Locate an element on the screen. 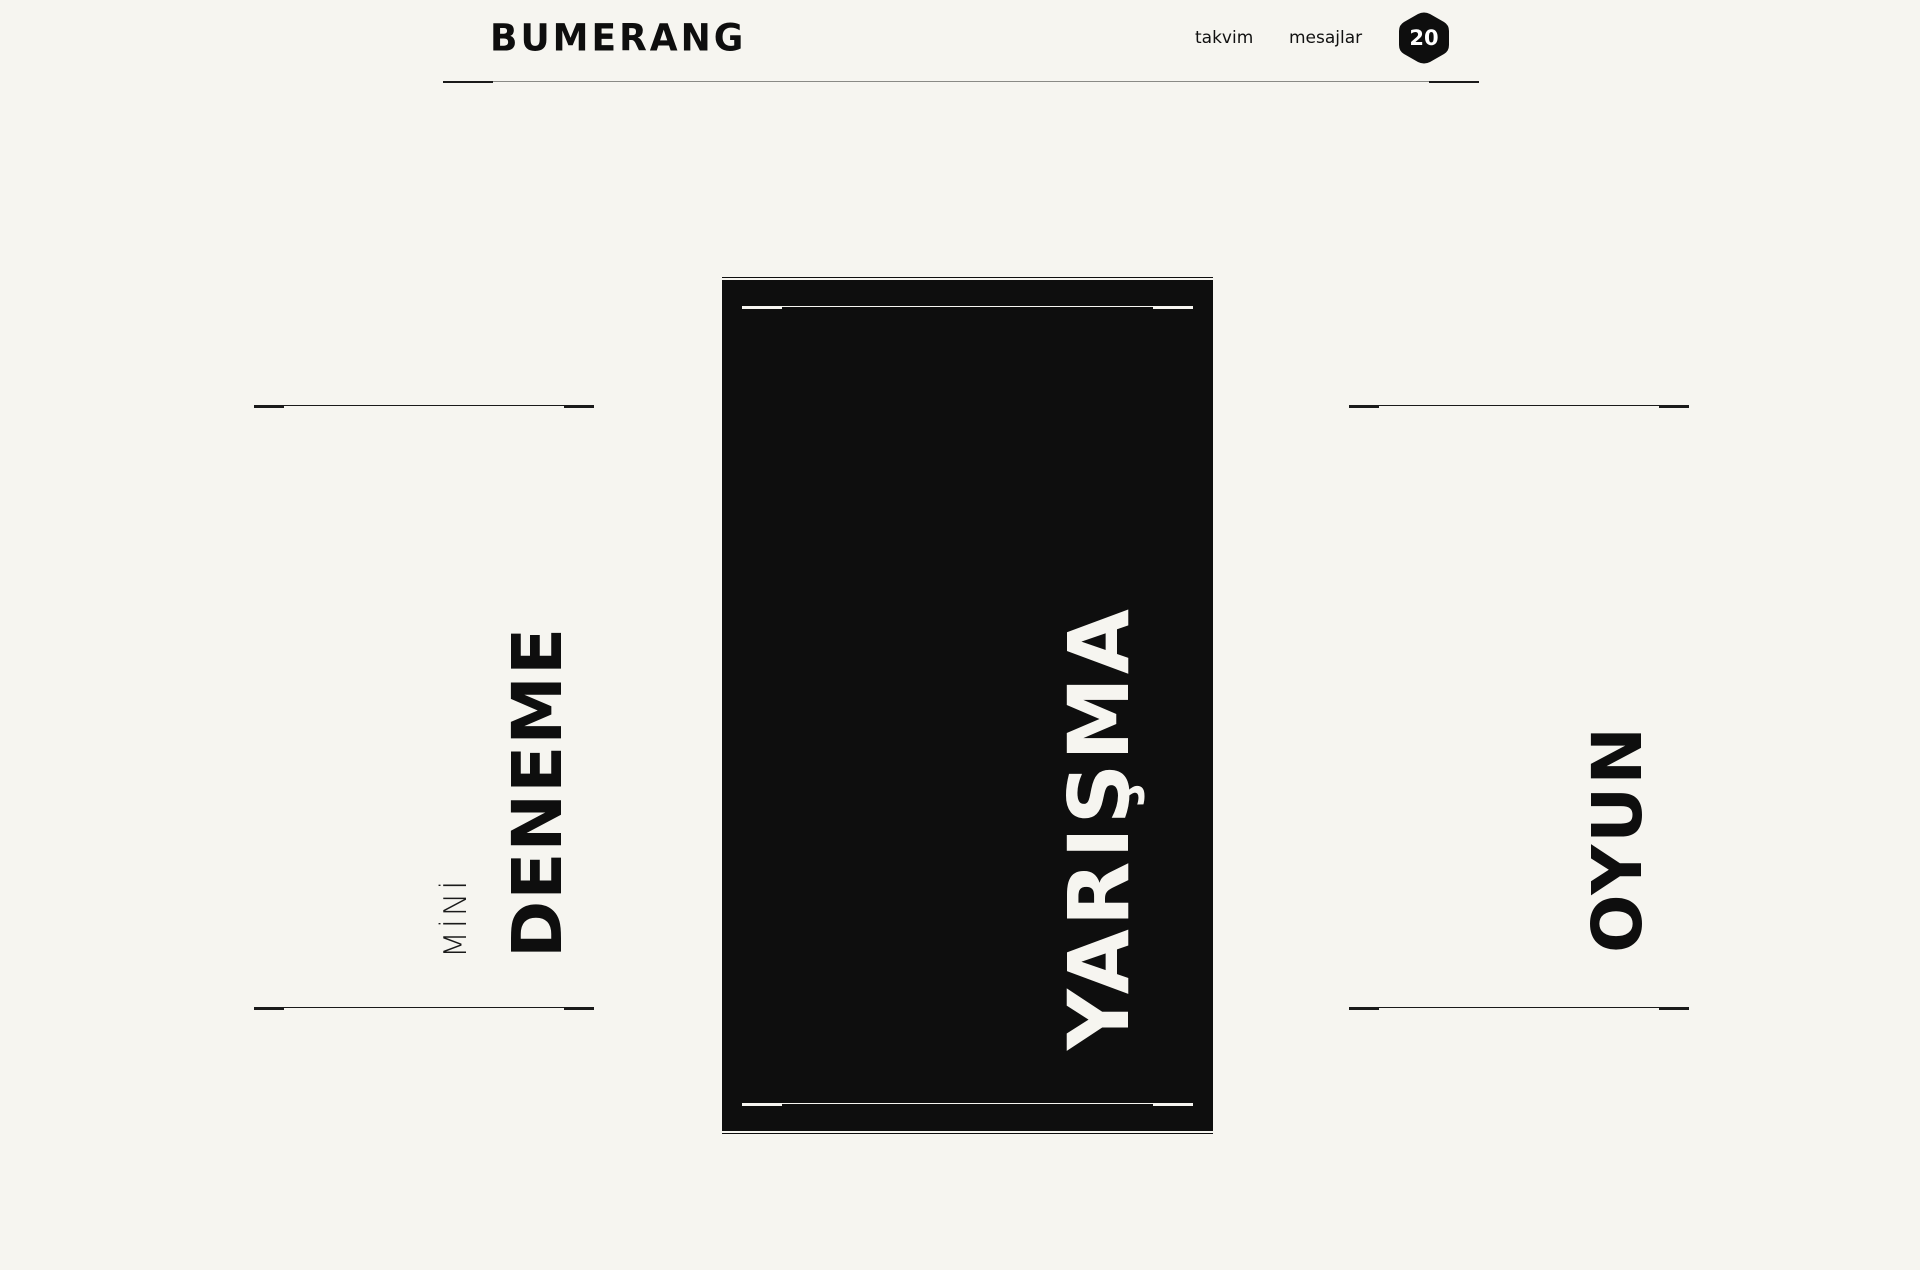 The image size is (1920, 1270). brand-logo: BUMERANG is located at coordinates (618, 38).